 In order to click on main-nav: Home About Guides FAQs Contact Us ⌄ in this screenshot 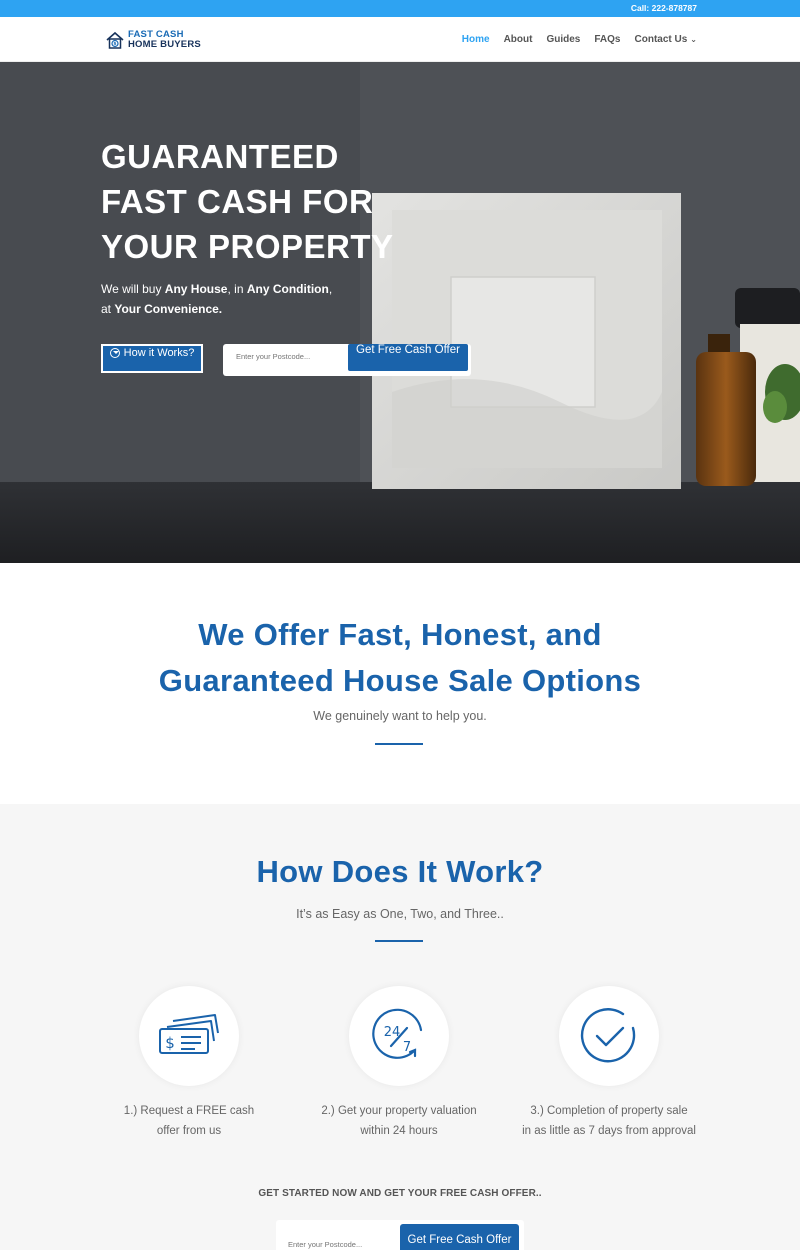, I will do `click(579, 39)`.